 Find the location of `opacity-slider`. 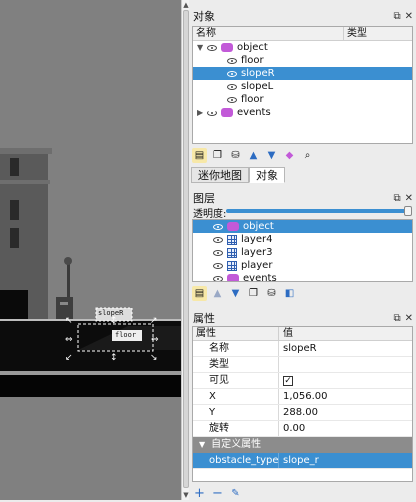

opacity-slider is located at coordinates (319, 211).